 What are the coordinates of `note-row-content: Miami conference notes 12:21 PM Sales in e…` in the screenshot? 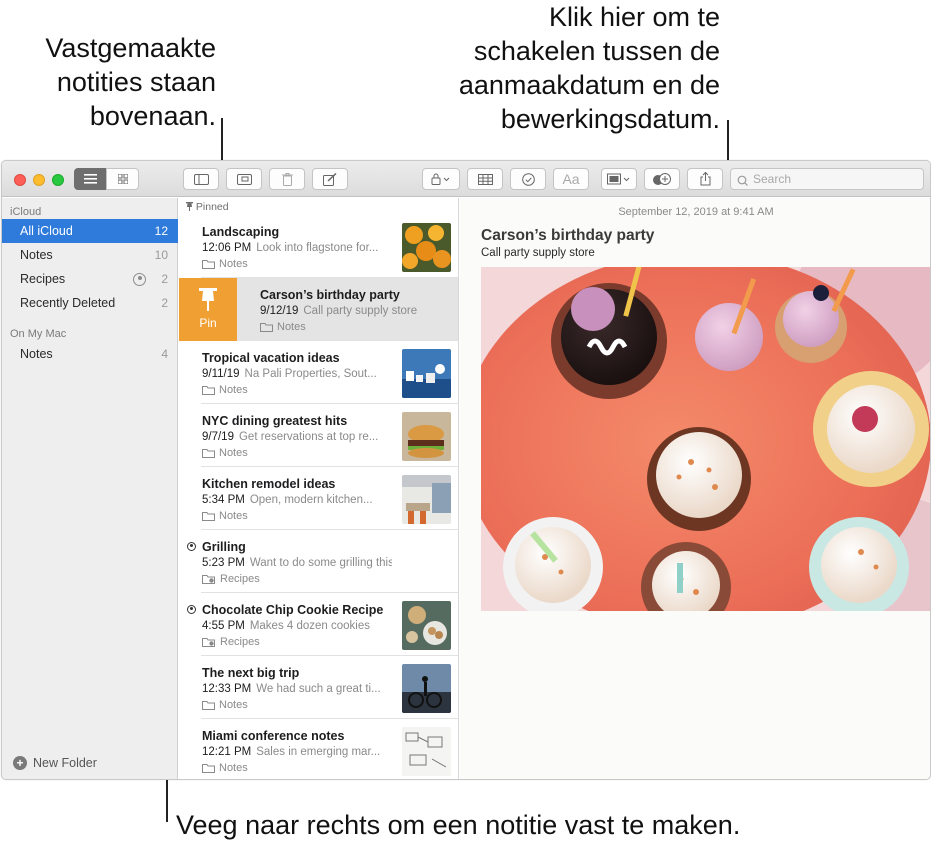 It's located at (318, 749).